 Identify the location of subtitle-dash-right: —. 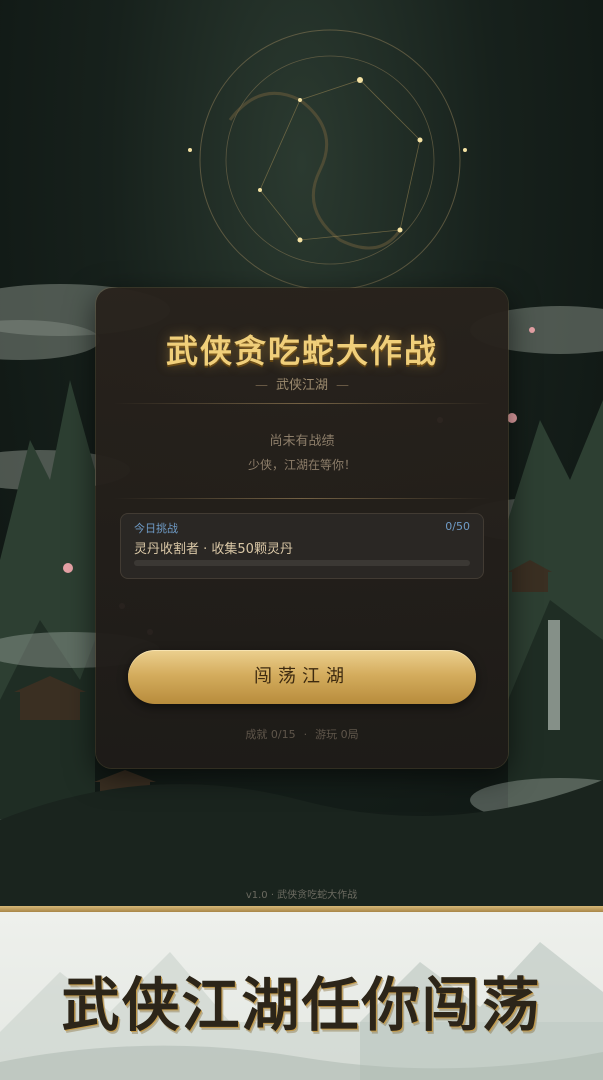
(342, 385).